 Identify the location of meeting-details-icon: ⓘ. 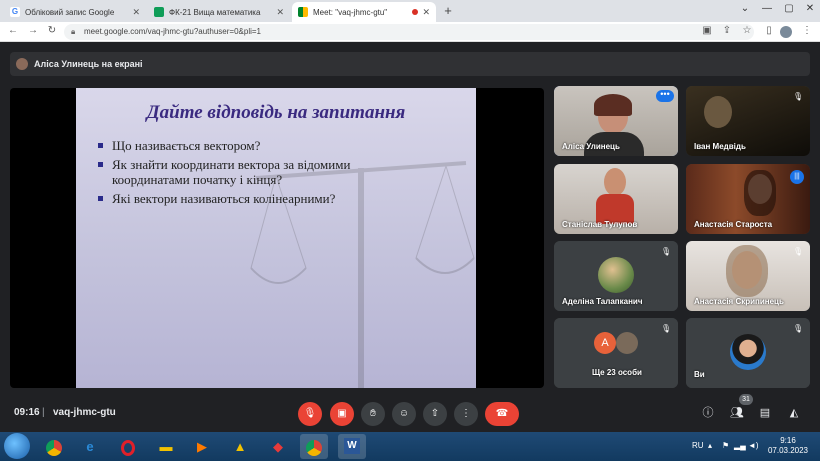
(708, 413).